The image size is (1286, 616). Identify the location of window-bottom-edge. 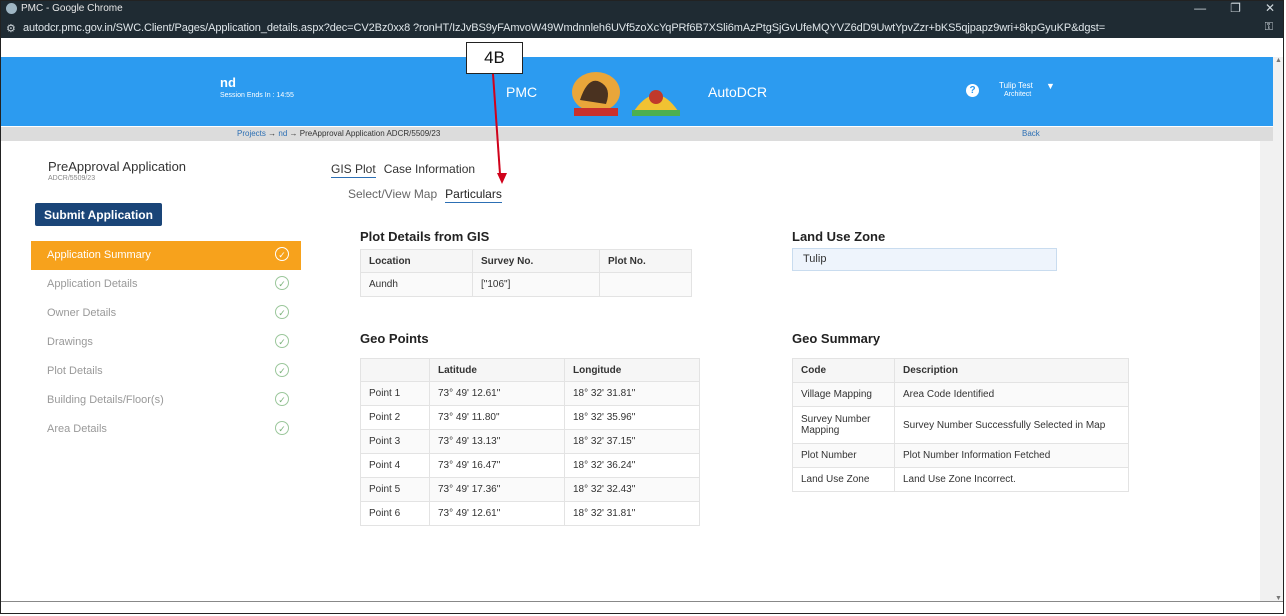
(642, 601).